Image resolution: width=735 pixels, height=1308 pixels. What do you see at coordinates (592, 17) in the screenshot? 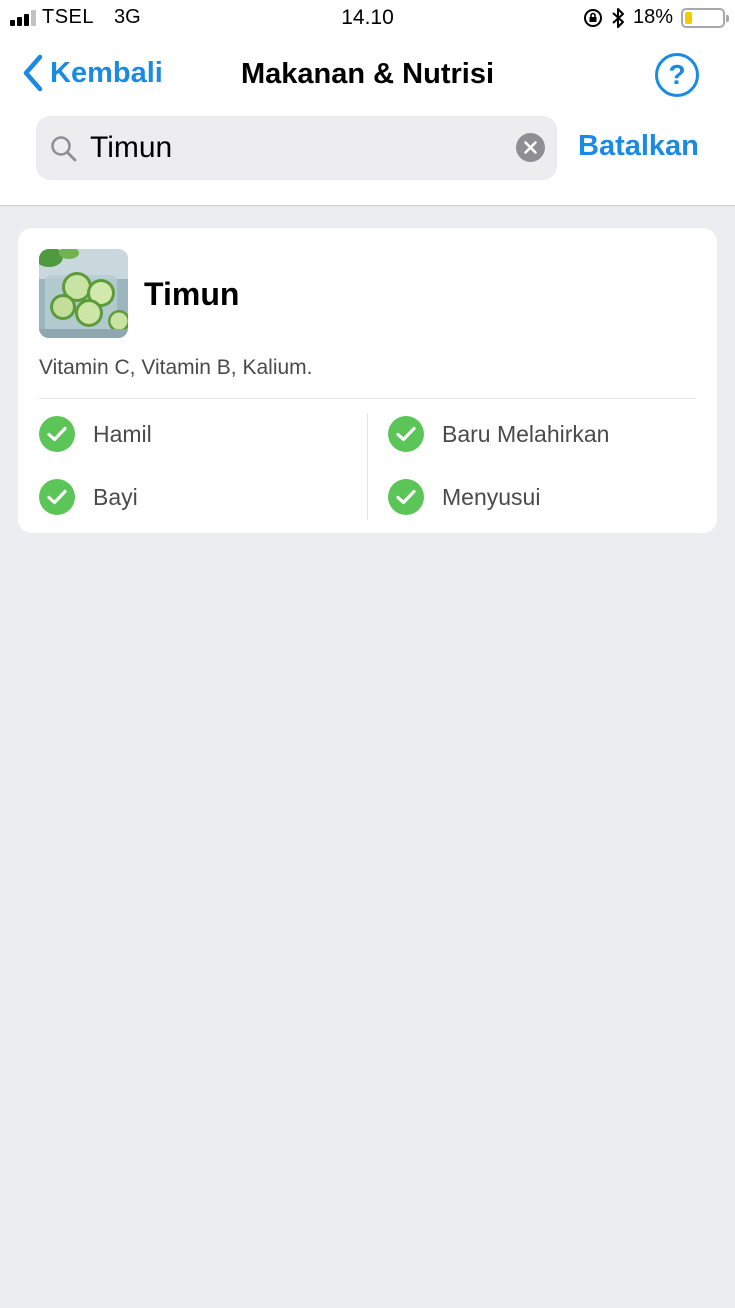
I see `rotation-lock-icon` at bounding box center [592, 17].